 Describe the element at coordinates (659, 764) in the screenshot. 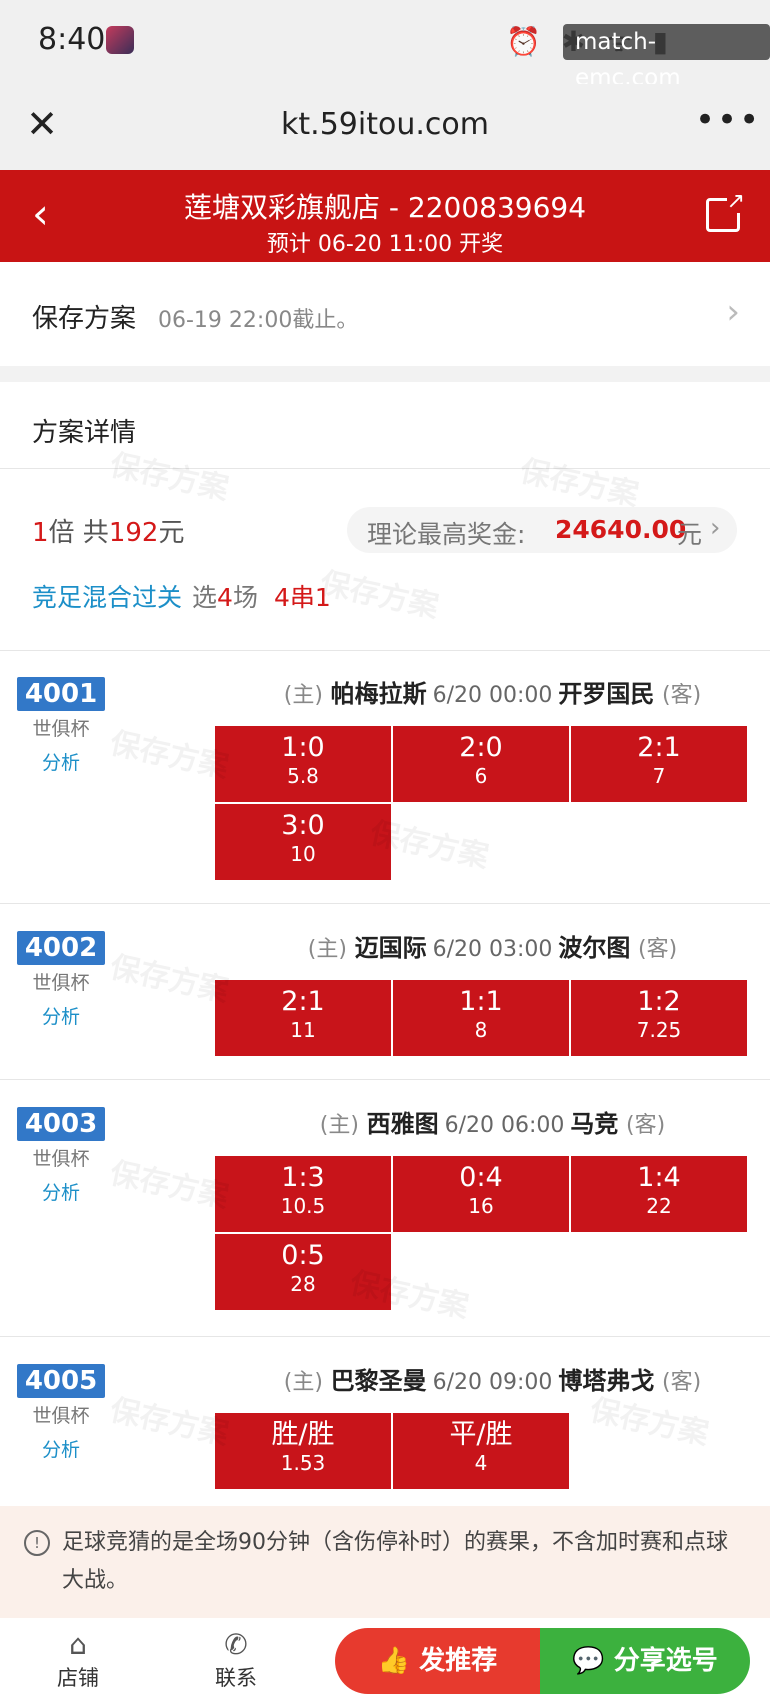

I see `pick-cell: 2:1 7` at that location.